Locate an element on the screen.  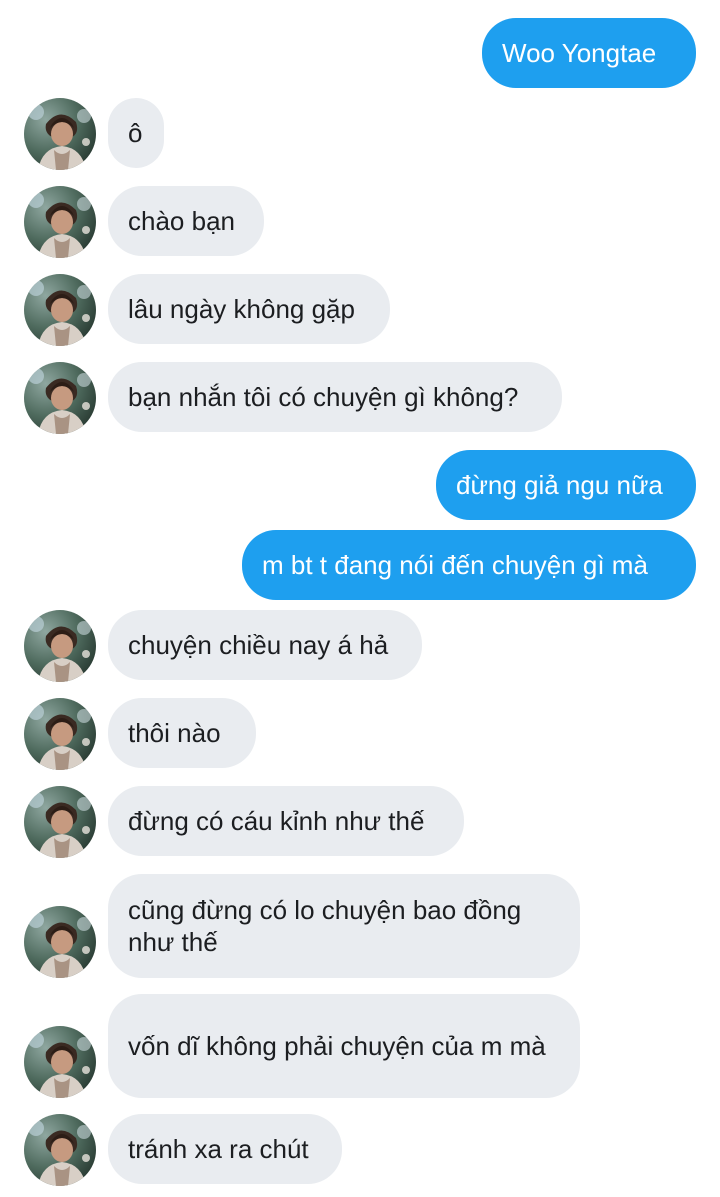
incoming-message-bubble: cũng đừng có lo chuyện bao đồng như thế is located at coordinates (344, 926).